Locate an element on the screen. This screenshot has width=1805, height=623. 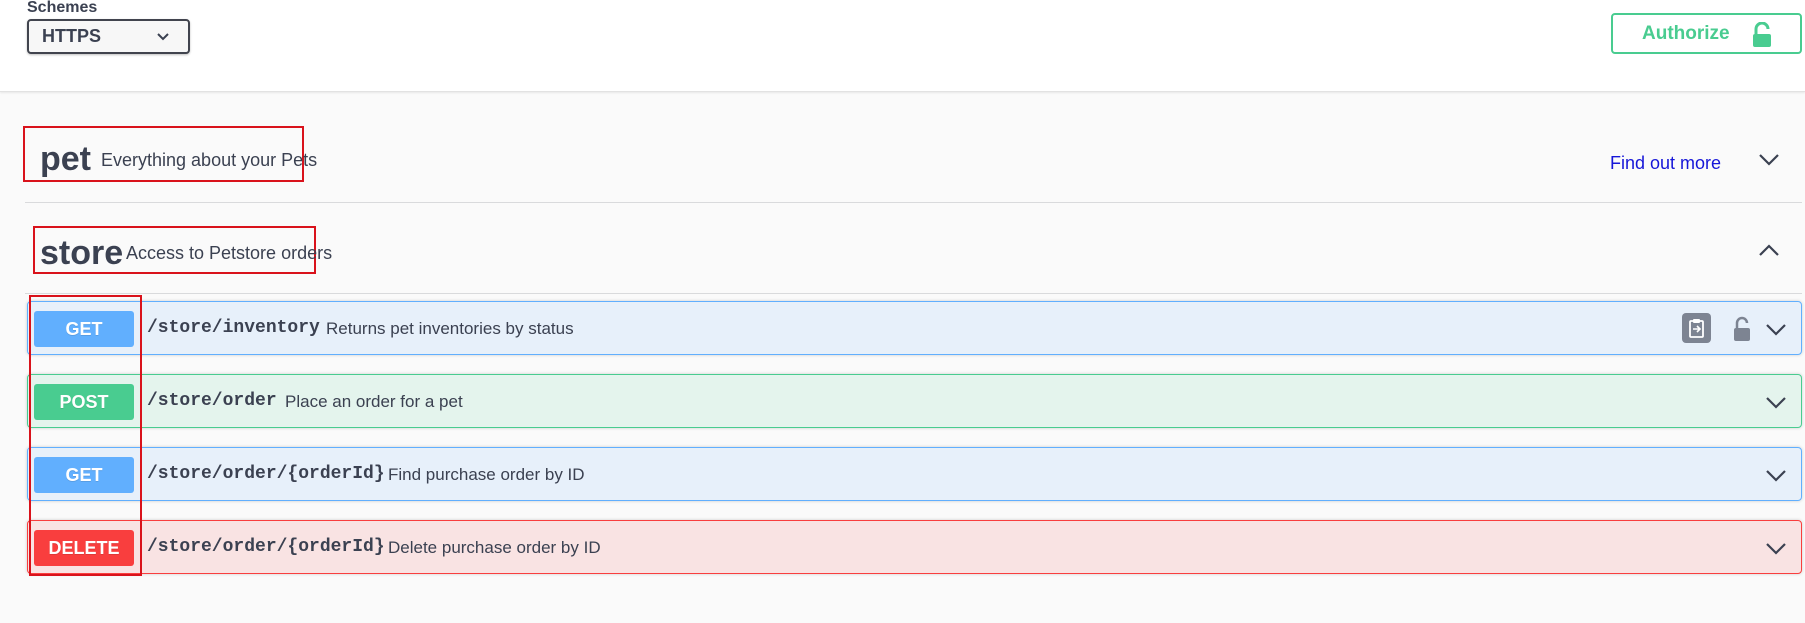
operation-summary: Place an order for a pet is located at coordinates (374, 401).